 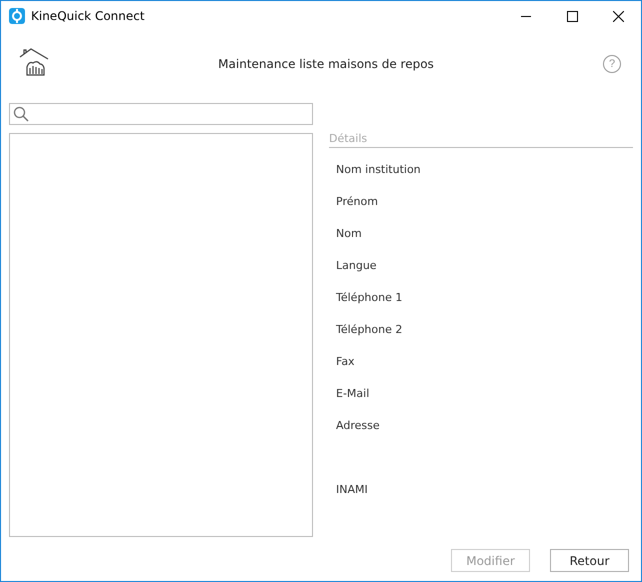 I want to click on close-icon, so click(x=618, y=16).